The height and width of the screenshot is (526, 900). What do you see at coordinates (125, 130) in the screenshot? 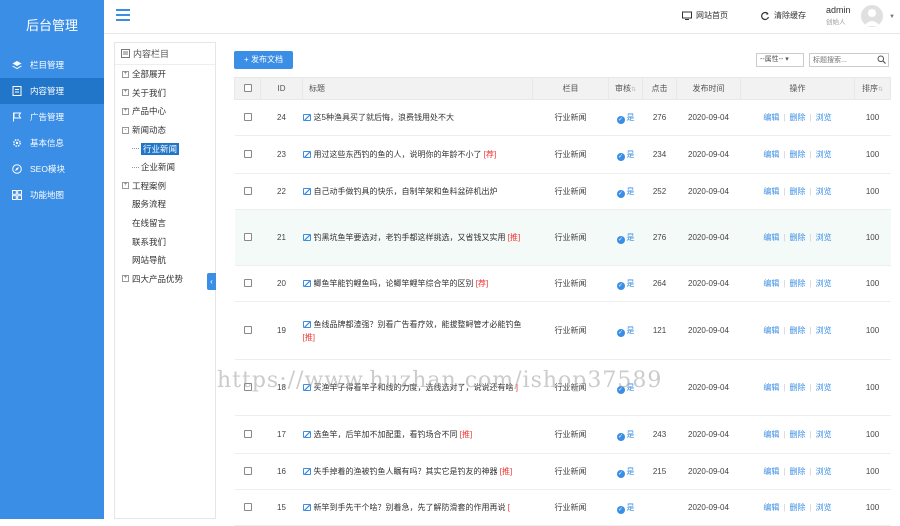
I see `expand-toggle-icon: -` at bounding box center [125, 130].